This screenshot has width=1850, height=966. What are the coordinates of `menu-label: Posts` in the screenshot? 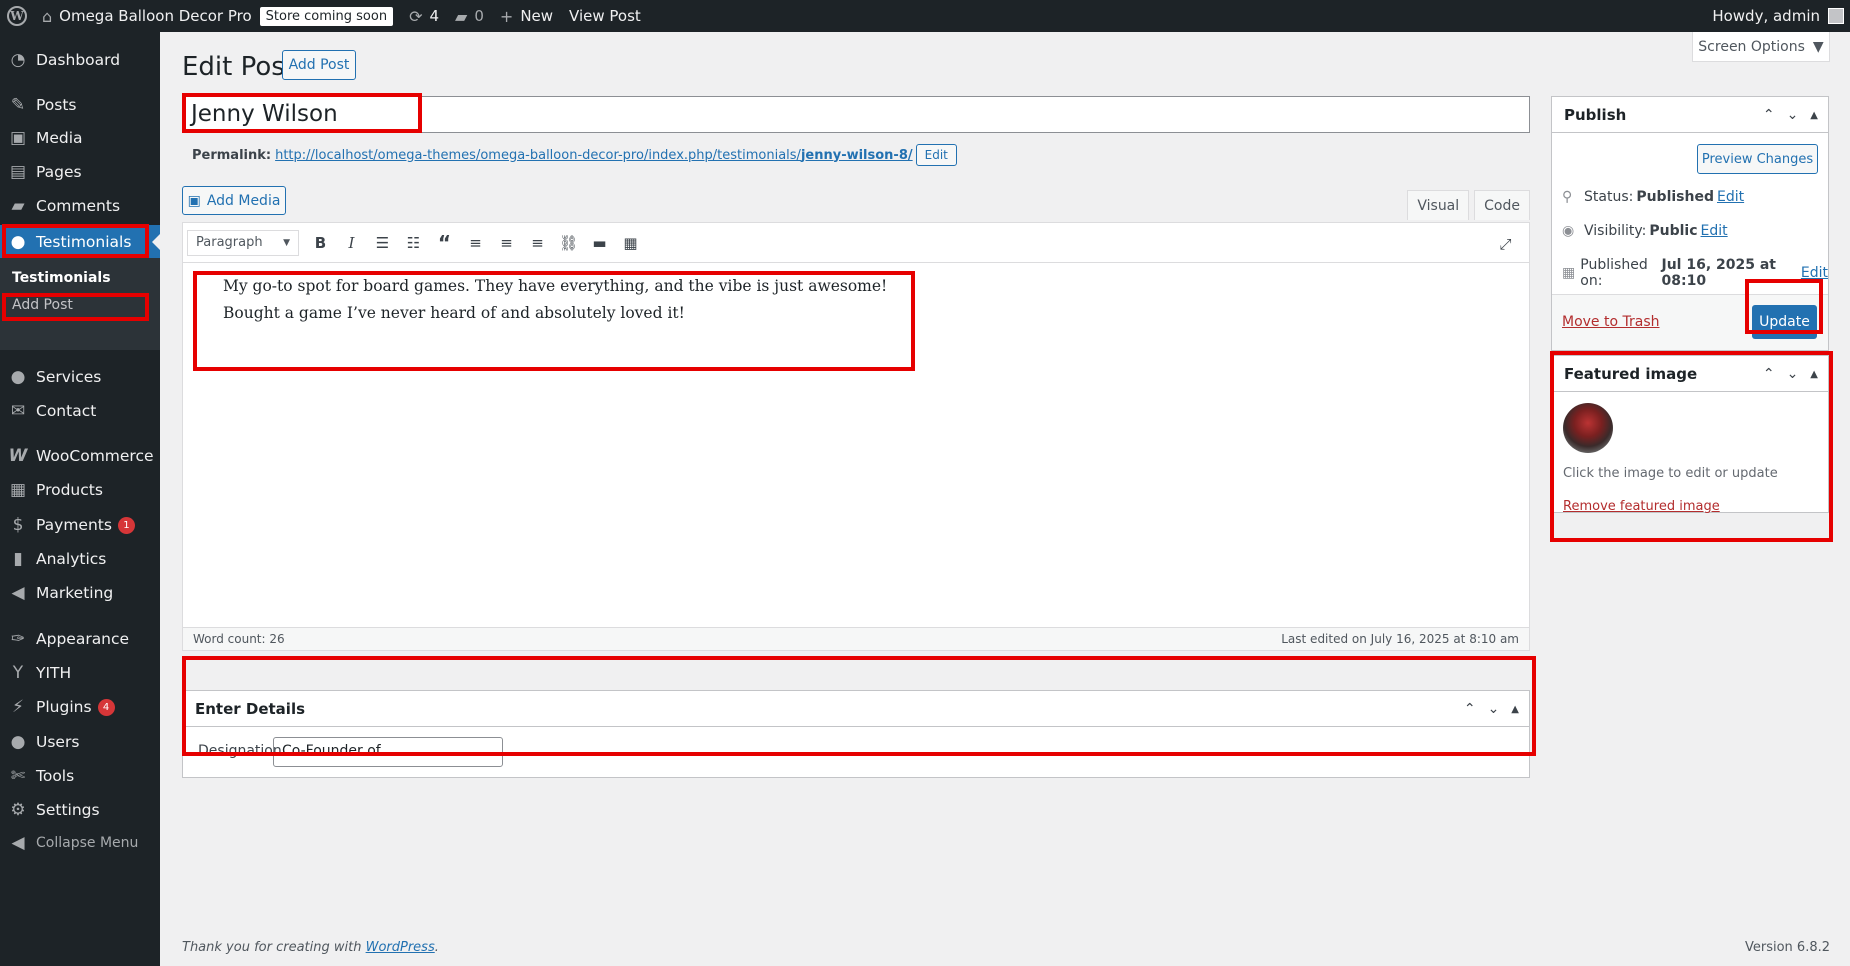 It's located at (56, 105).